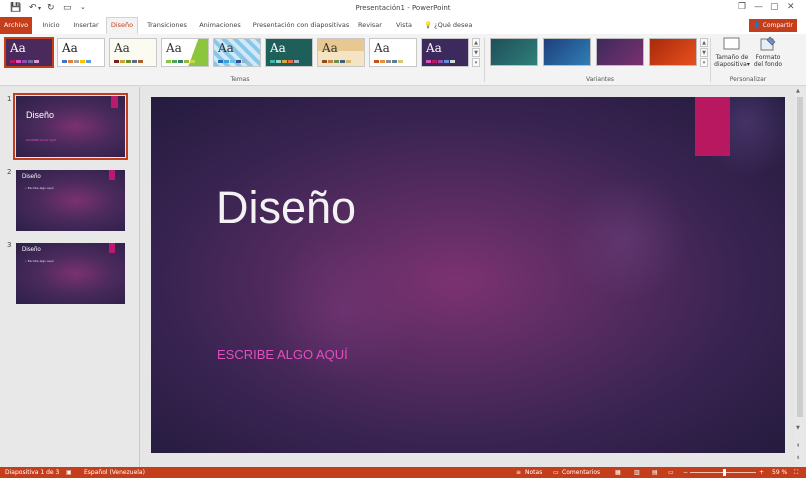 The width and height of the screenshot is (806, 478). What do you see at coordinates (404, 25) in the screenshot?
I see `tab-view: Vista` at bounding box center [404, 25].